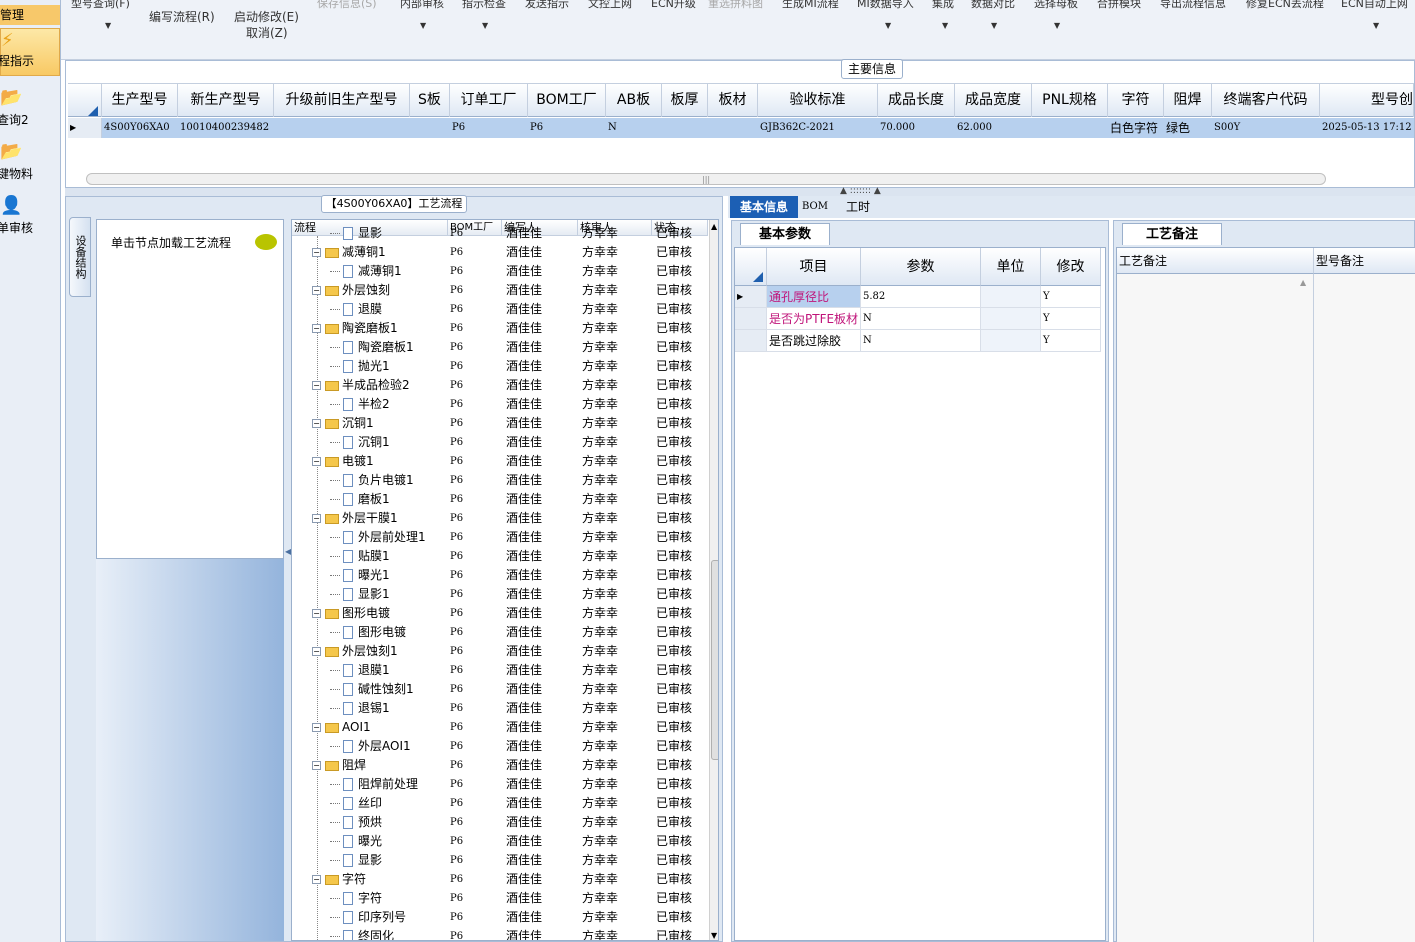  What do you see at coordinates (500, 366) in the screenshot?
I see `tree-row: 抛光1 P6 酒佳佳 方幸幸 已审核` at bounding box center [500, 366].